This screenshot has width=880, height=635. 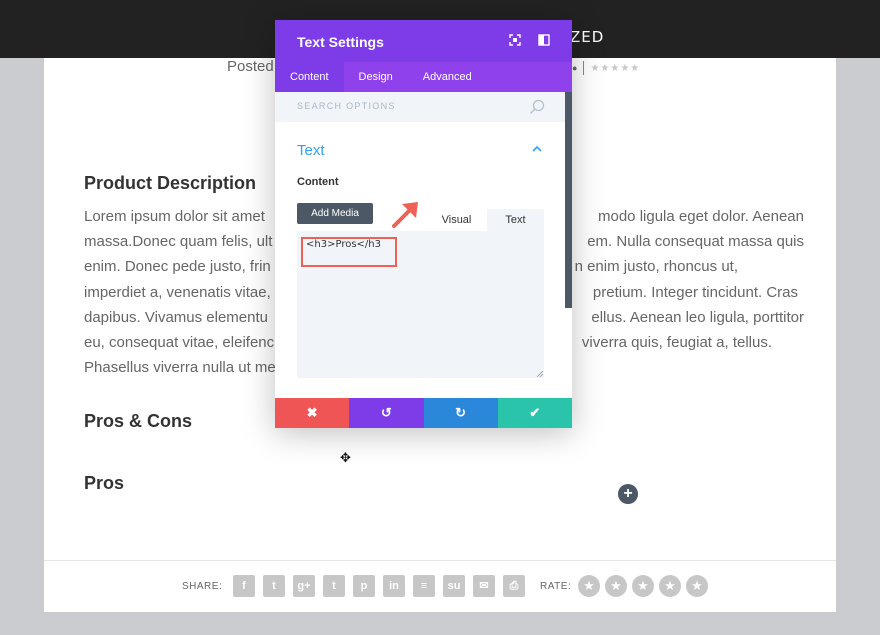 I want to click on search-options-bar: SEARCH OPTIONS, so click(x=420, y=107).